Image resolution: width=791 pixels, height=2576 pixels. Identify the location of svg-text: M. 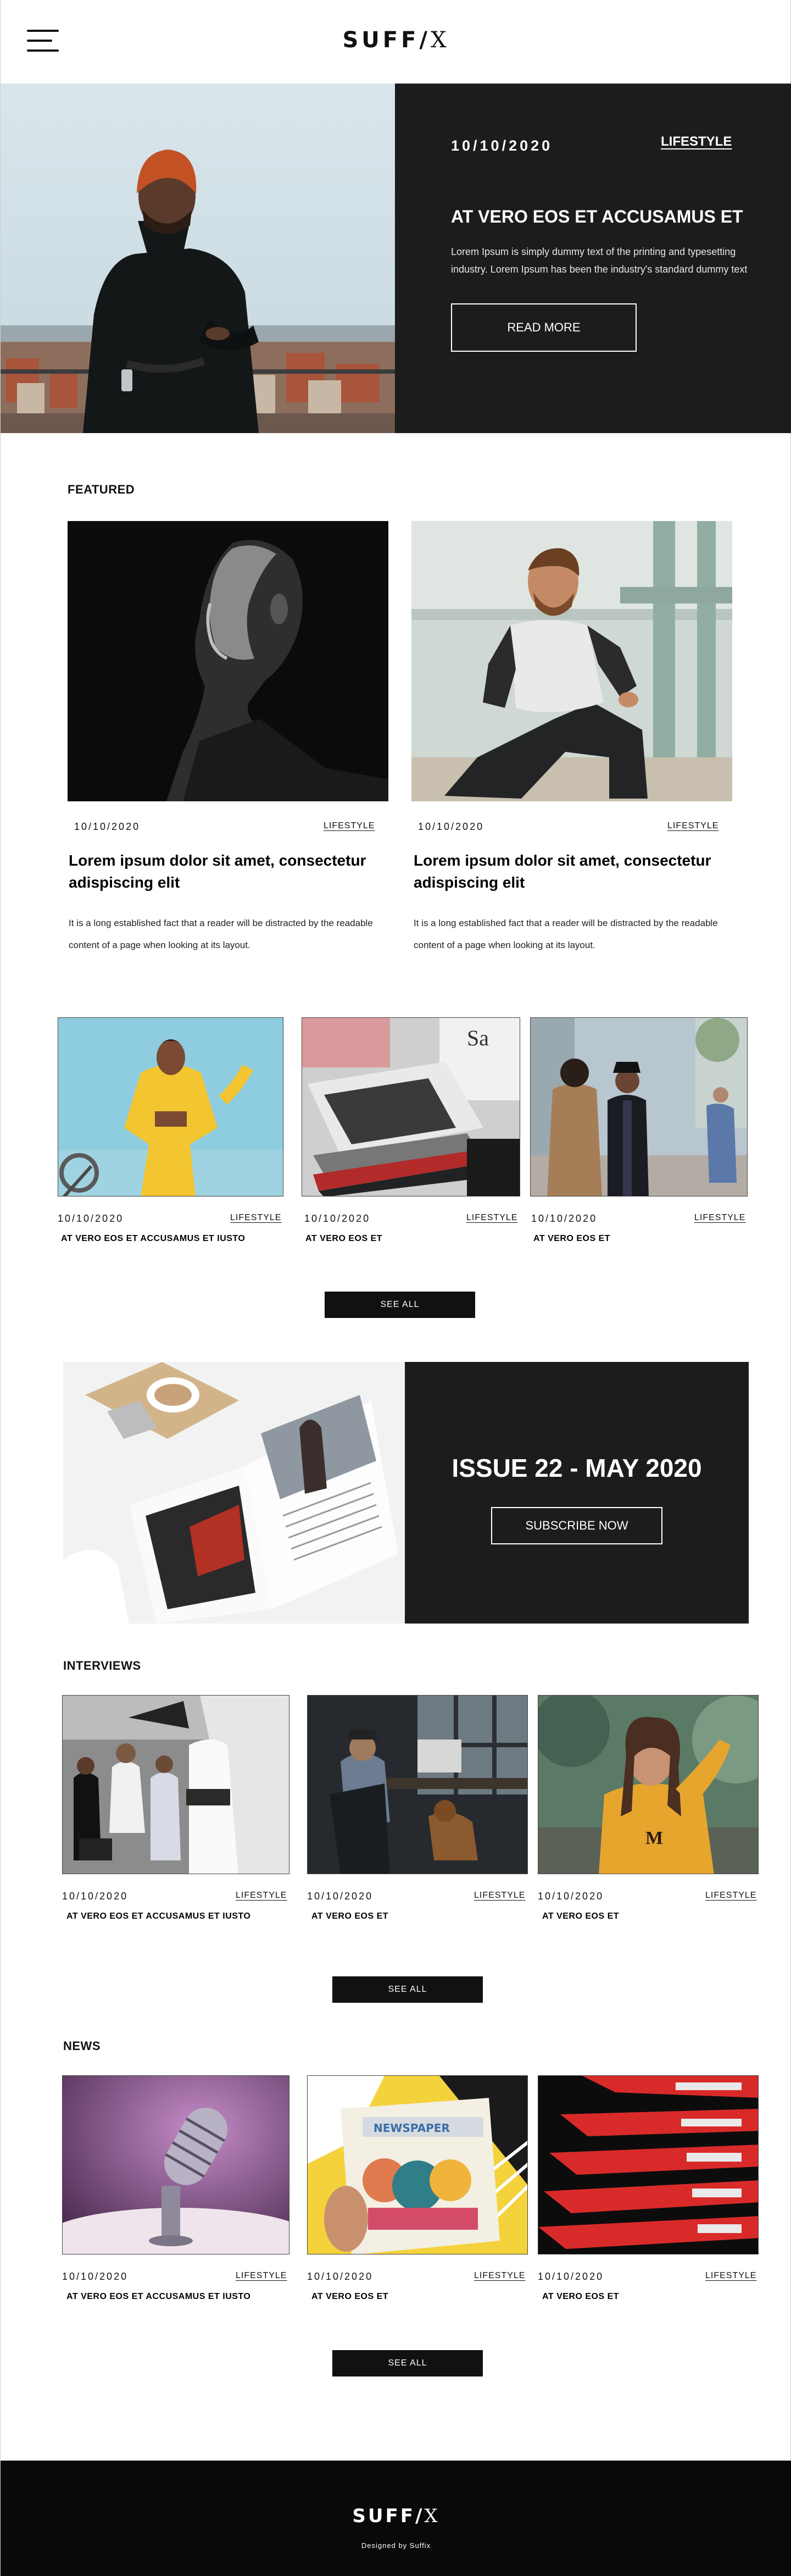
(654, 1838).